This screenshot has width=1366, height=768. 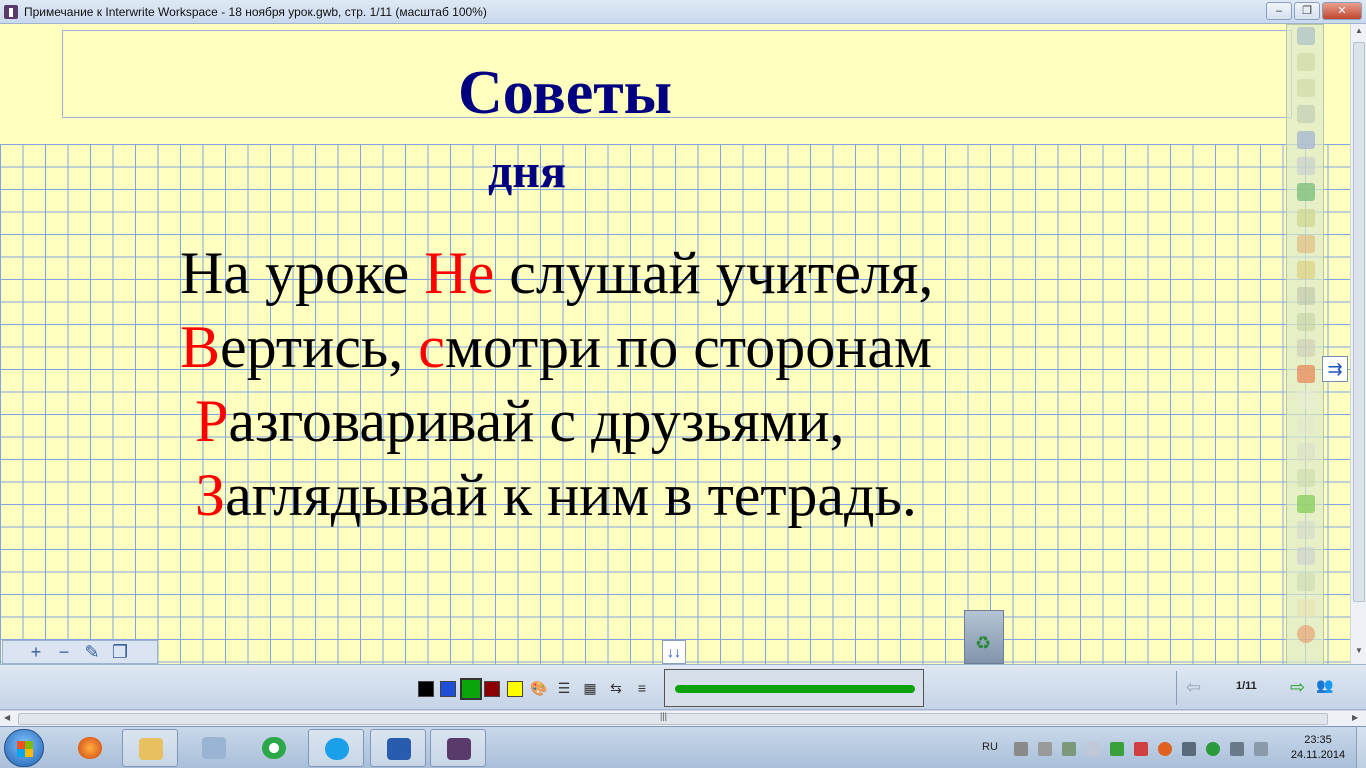 I want to click on language-indicator: RU, so click(x=990, y=747).